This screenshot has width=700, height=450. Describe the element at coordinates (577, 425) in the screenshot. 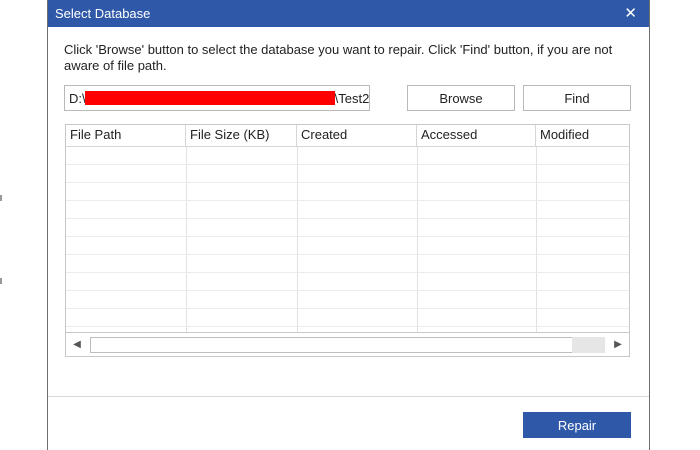

I see `repair-button: Repair` at that location.